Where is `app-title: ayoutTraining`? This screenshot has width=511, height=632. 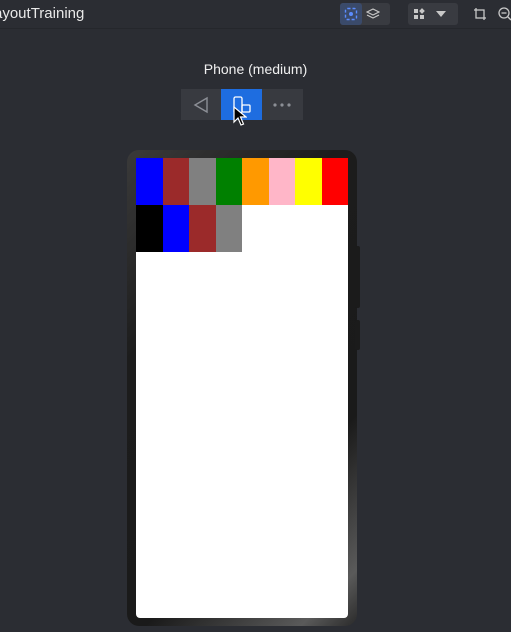
app-title: ayoutTraining is located at coordinates (42, 13).